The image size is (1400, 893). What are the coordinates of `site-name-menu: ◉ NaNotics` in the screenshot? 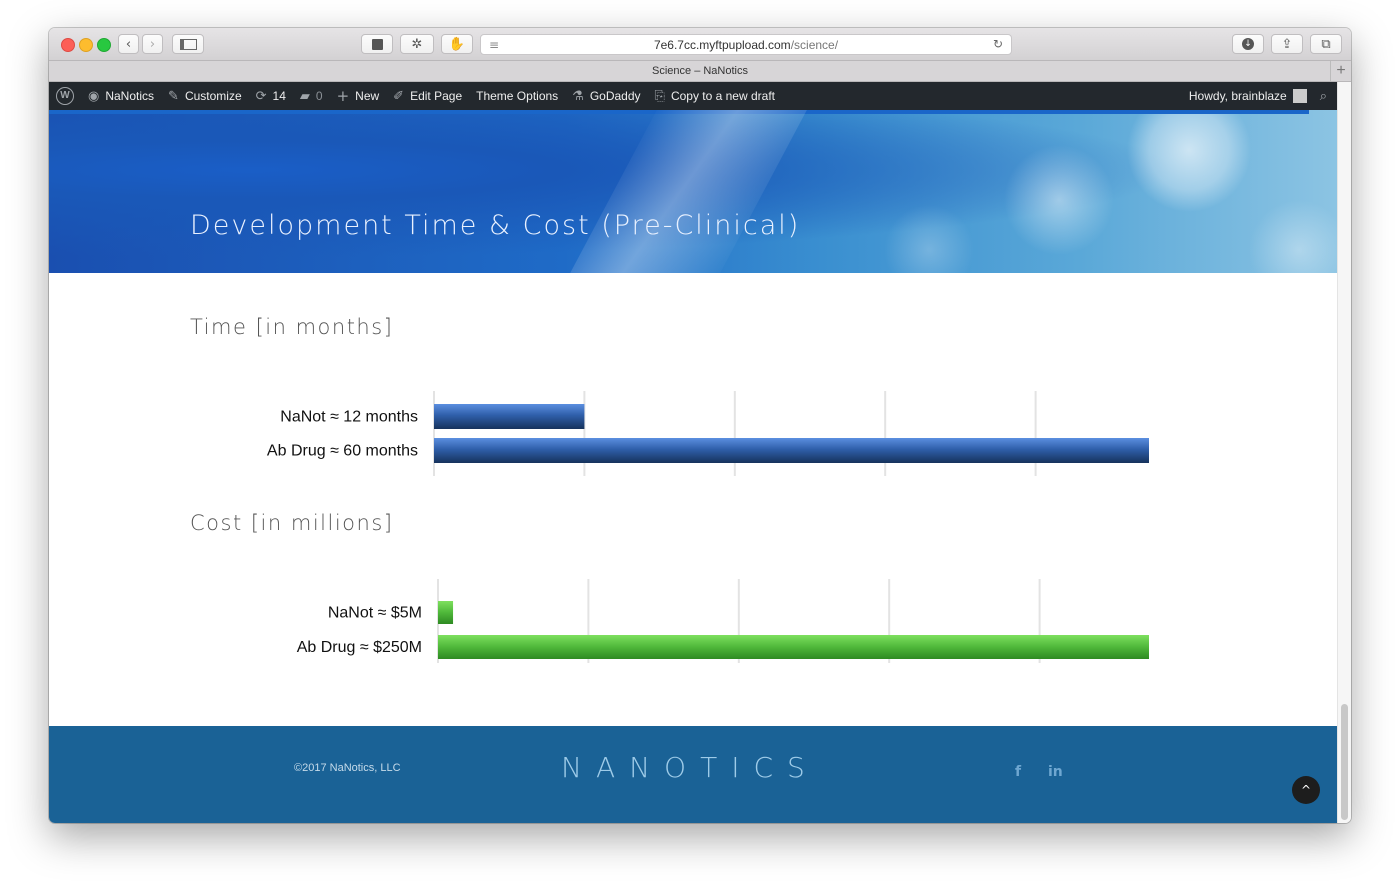 It's located at (121, 96).